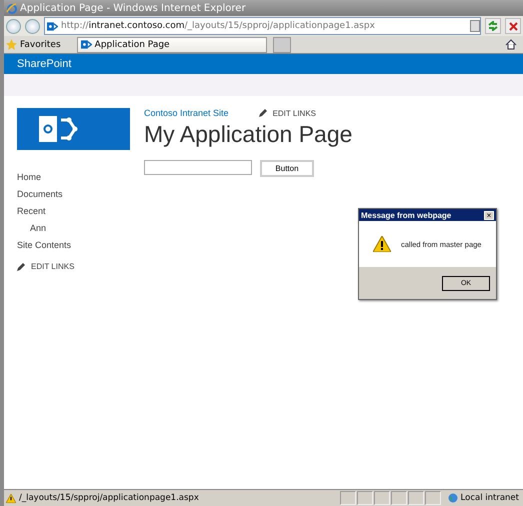 The width and height of the screenshot is (523, 506). What do you see at coordinates (262, 26) in the screenshot?
I see `address-field: http://intranet.contoso.com/_layouts/15/spproj/applicationpage1.aspx` at bounding box center [262, 26].